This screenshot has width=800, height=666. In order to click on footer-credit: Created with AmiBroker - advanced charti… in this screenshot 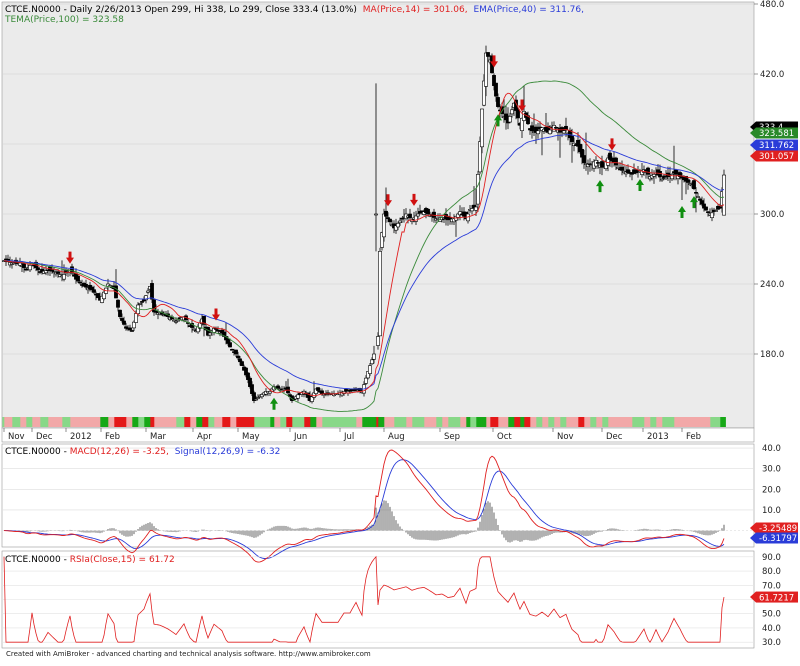, I will do `click(188, 654)`.